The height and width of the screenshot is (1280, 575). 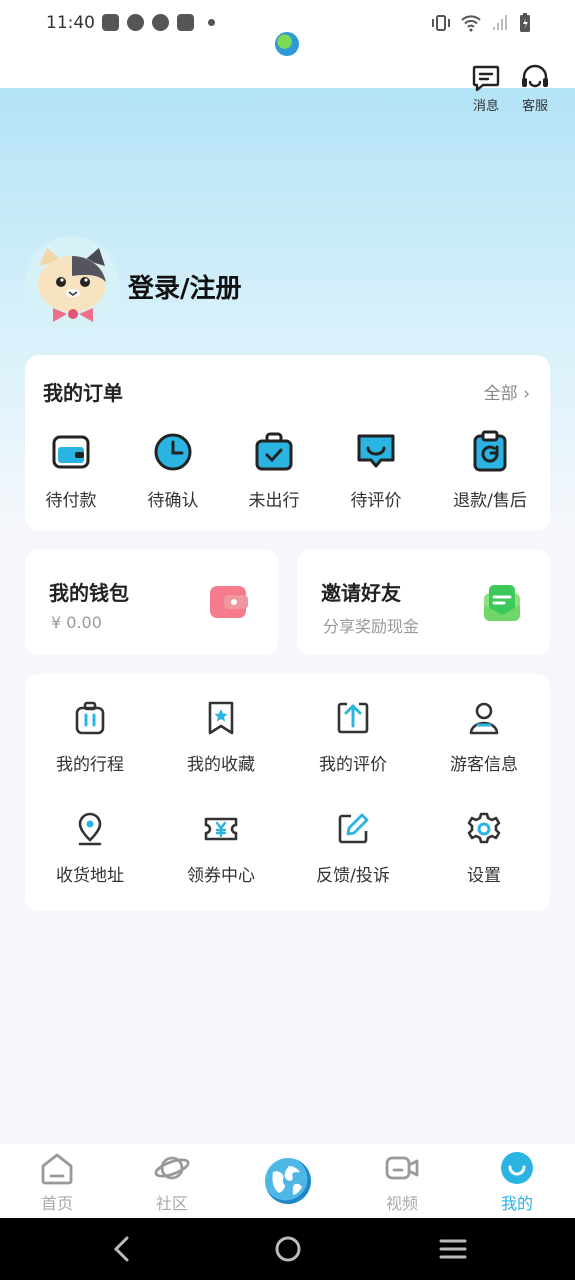 I want to click on order-refund: 退款/售后, so click(x=490, y=470).